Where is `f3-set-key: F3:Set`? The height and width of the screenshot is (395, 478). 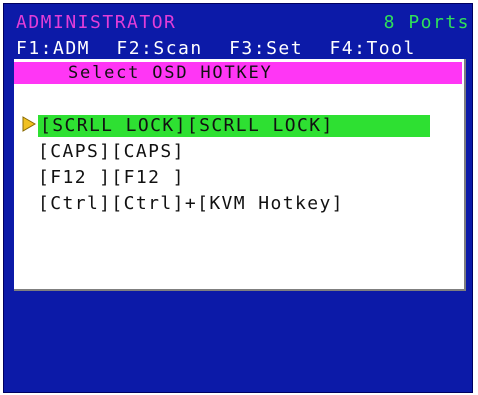
f3-set-key: F3:Set is located at coordinates (266, 48).